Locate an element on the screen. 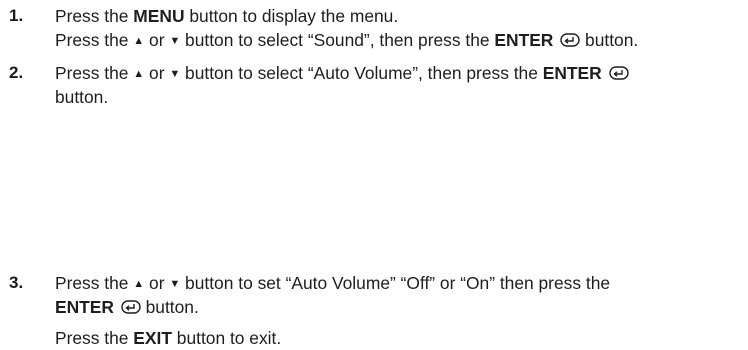  step-number: 3. is located at coordinates (16, 282).